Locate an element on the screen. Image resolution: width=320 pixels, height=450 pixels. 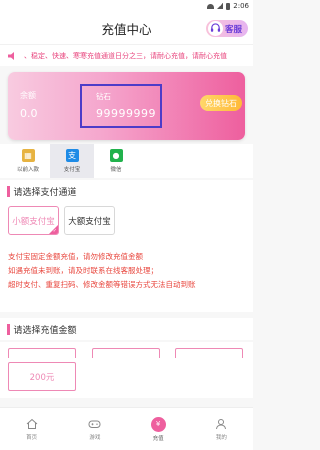
nav-label: 充值 is located at coordinates (158, 438).